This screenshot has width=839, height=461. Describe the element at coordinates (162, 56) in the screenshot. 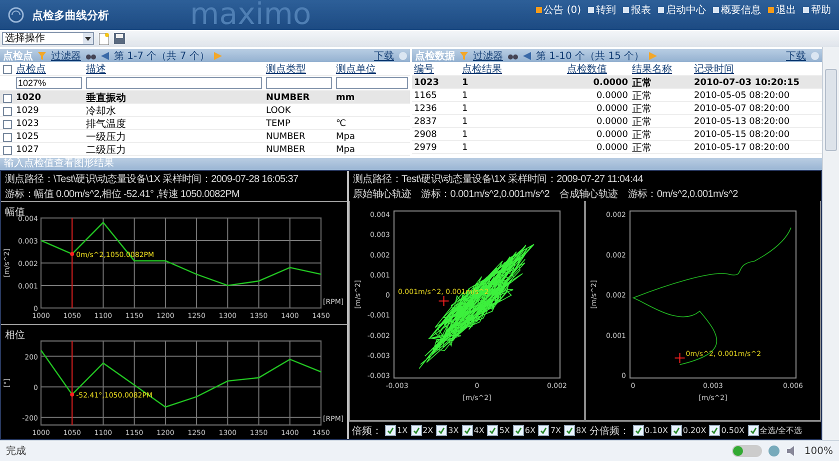

I see `pager-text: 第 1-7 个（共 7 个）` at that location.